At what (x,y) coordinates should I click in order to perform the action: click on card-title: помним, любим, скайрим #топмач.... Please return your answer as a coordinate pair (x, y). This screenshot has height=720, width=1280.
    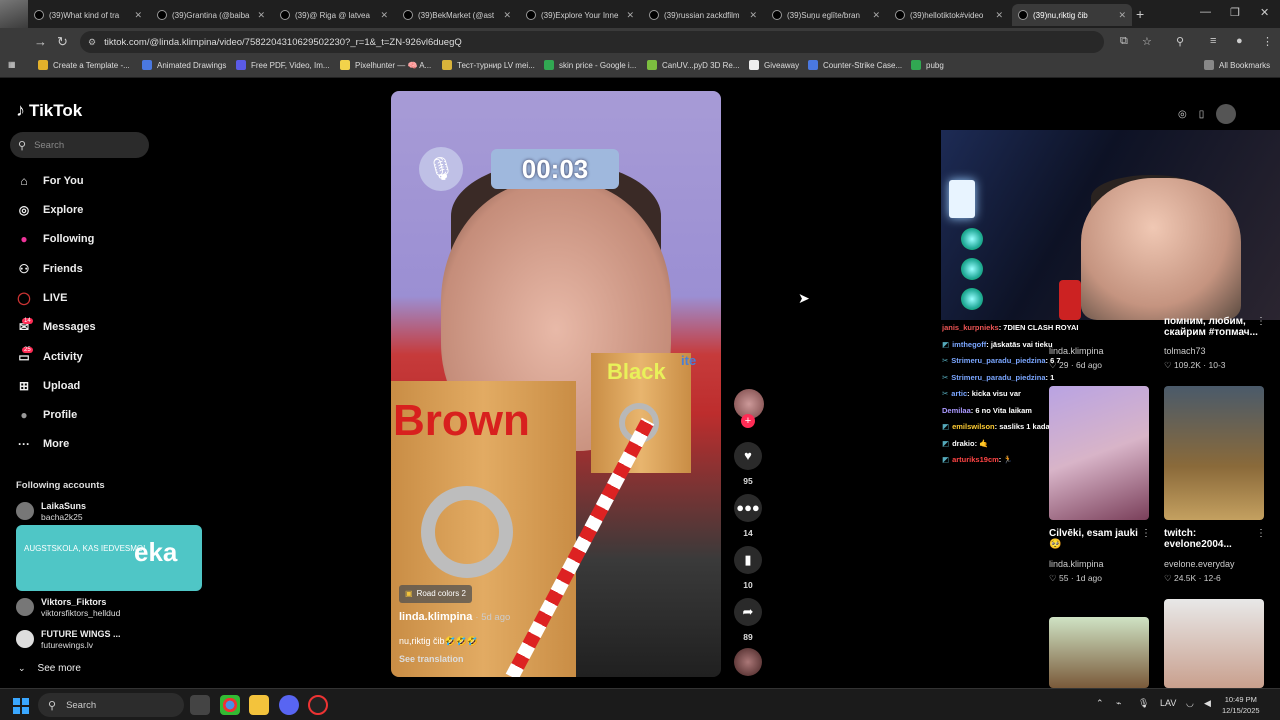
    Looking at the image, I should click on (1214, 327).